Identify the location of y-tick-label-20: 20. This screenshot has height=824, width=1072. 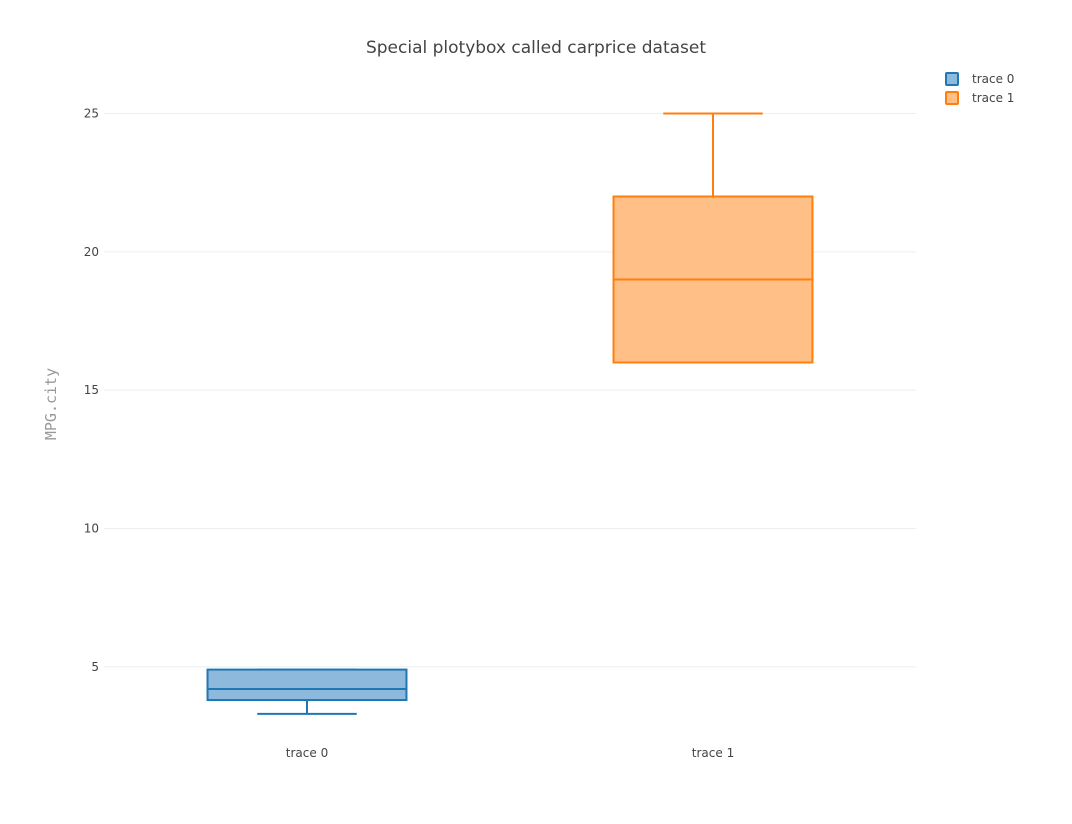
(91, 252).